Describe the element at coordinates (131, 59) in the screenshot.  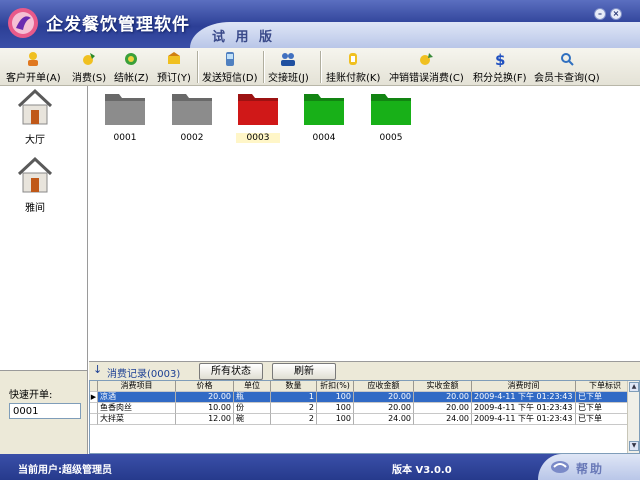
I see `checkout-icon` at that location.